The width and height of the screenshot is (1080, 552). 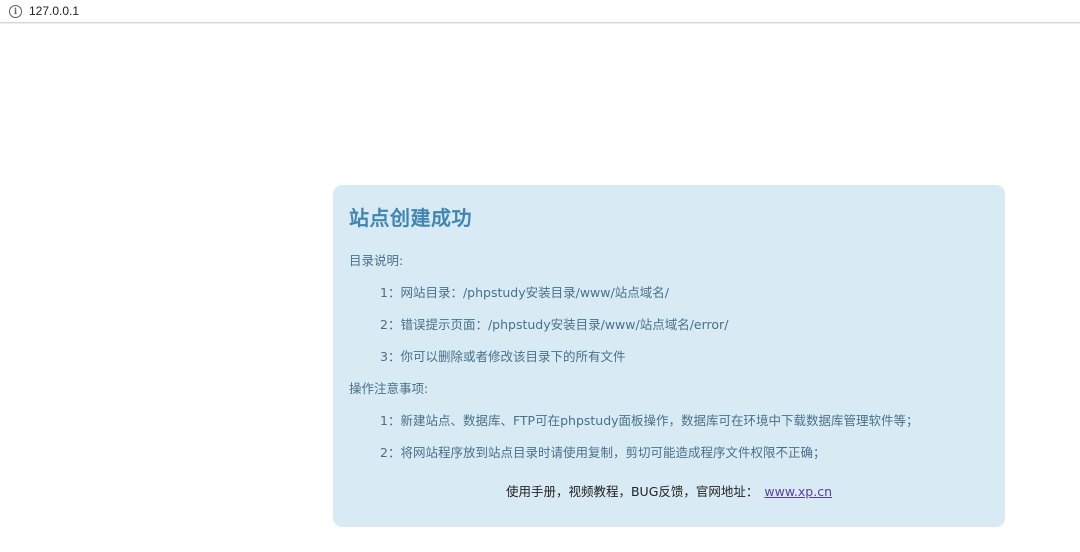 What do you see at coordinates (603, 452) in the screenshot?
I see `notes-item: 2：将网站程序放到站点目录时请使用复制，剪切可能造成程序文件权限不正确；` at bounding box center [603, 452].